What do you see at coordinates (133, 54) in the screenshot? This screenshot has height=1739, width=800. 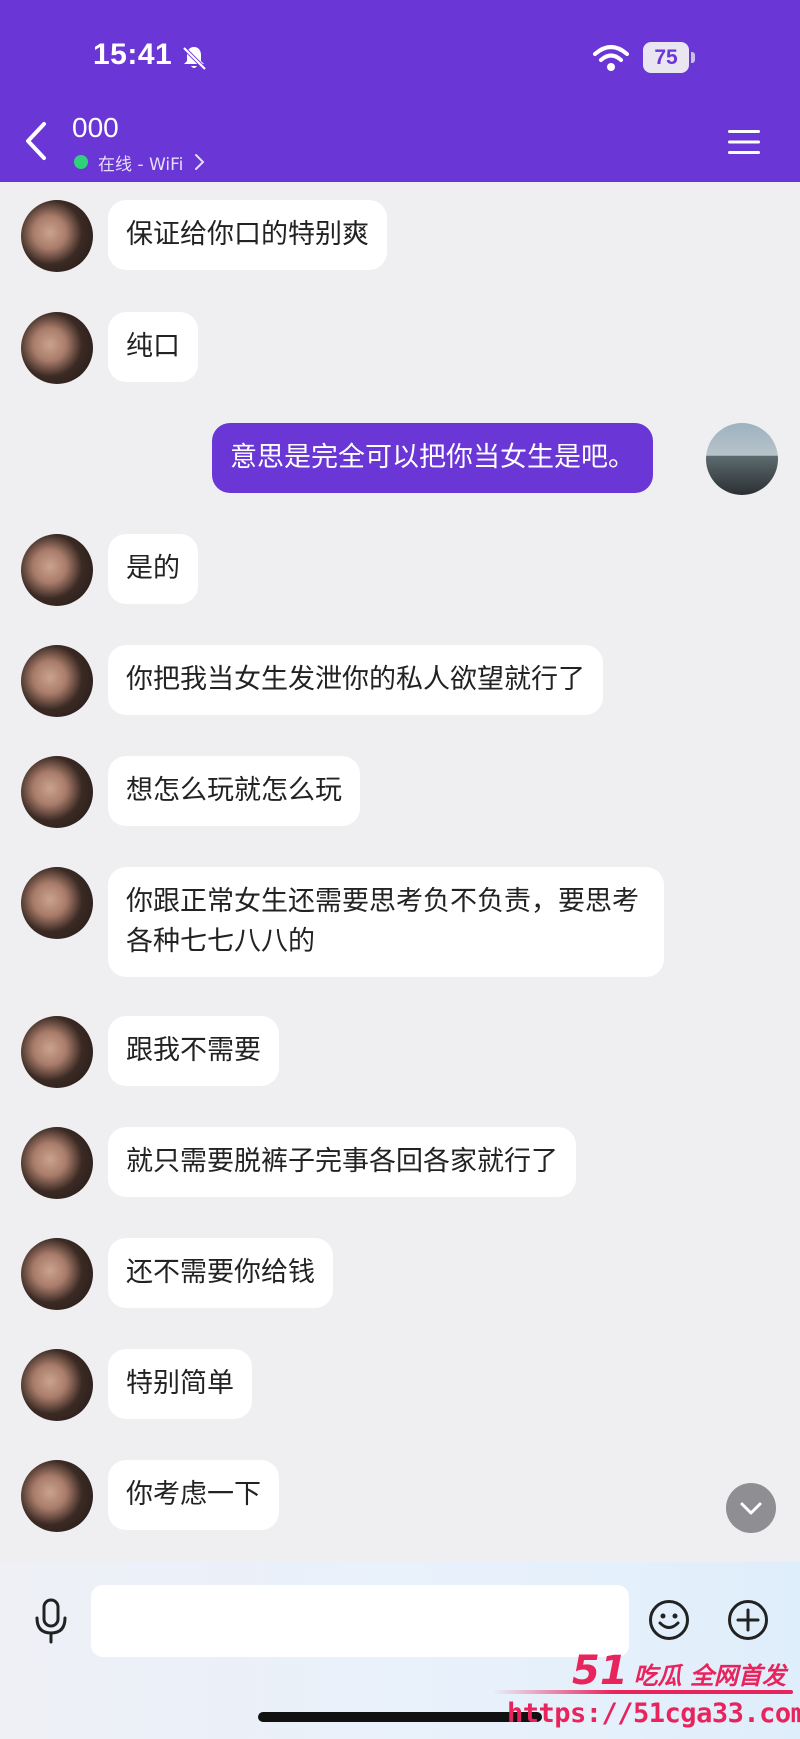 I see `status-time: 15:41` at bounding box center [133, 54].